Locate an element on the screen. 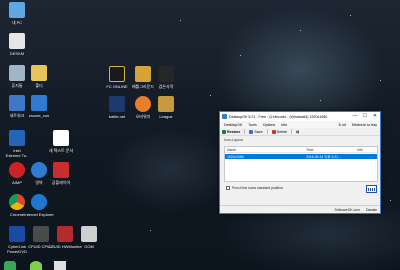 This screenshot has width=400, height=270. desktop-icon-this-pc: 내 PC is located at coordinates (17, 13).